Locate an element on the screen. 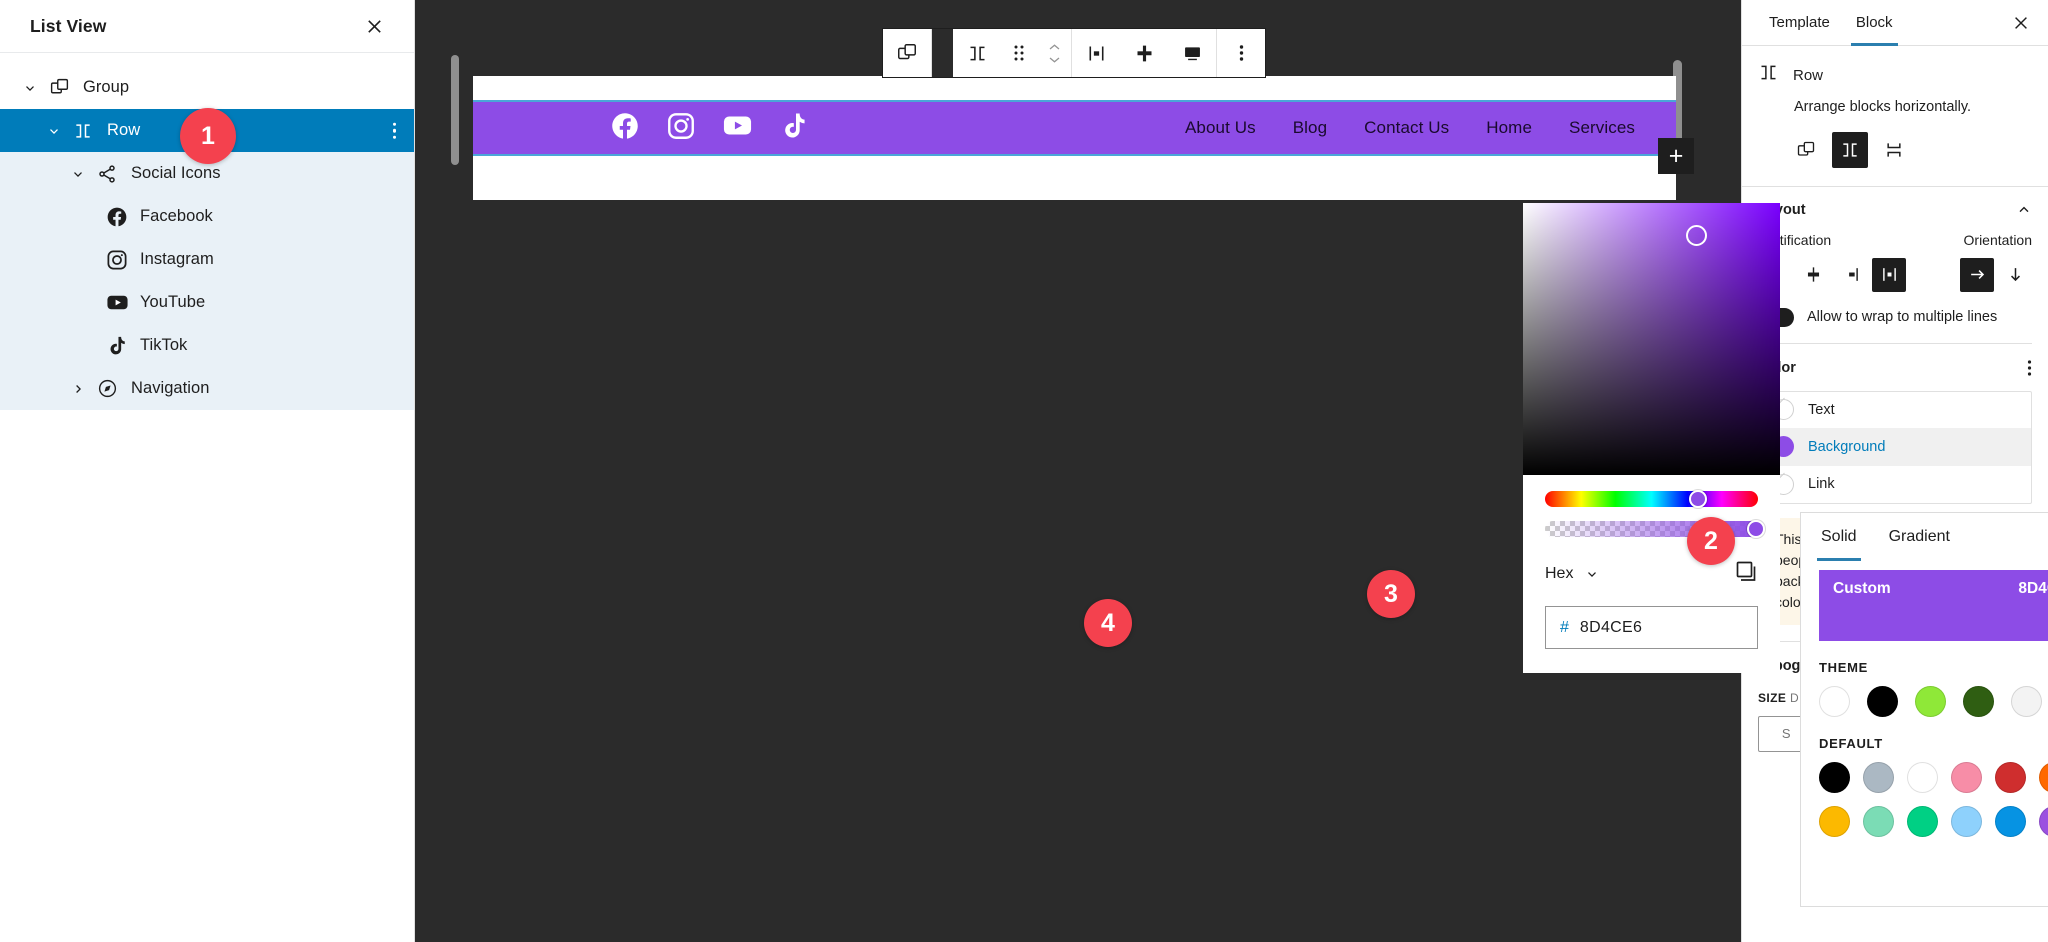 This screenshot has height=942, width=2048. hue-slider-handle is located at coordinates (1698, 499).